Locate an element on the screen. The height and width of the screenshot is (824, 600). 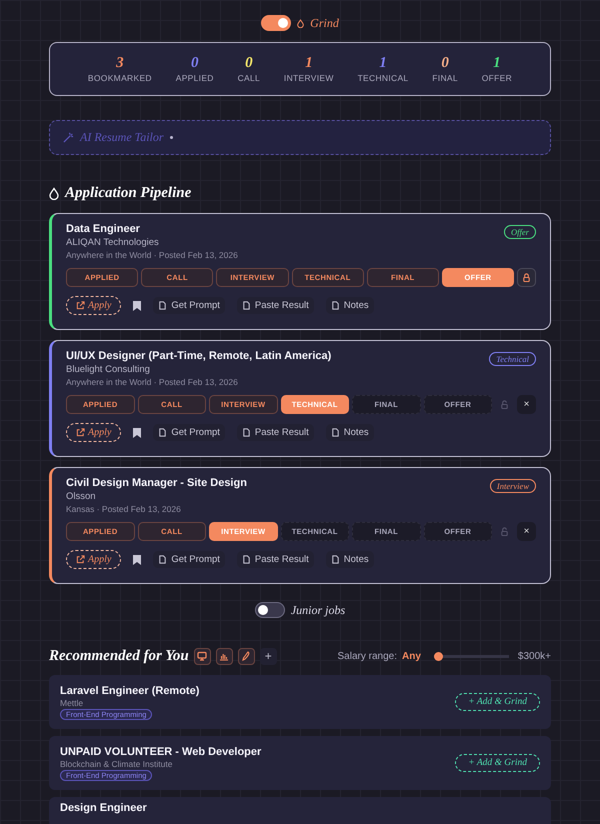
monitor-icon is located at coordinates (202, 656).